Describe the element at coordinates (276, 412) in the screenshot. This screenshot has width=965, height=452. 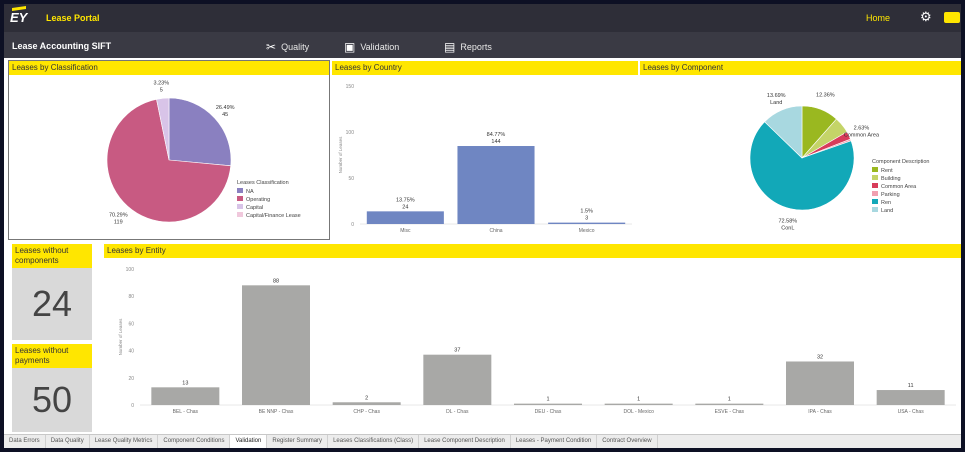
I see `x-tick-label-1: BE NNP - Chas` at that location.